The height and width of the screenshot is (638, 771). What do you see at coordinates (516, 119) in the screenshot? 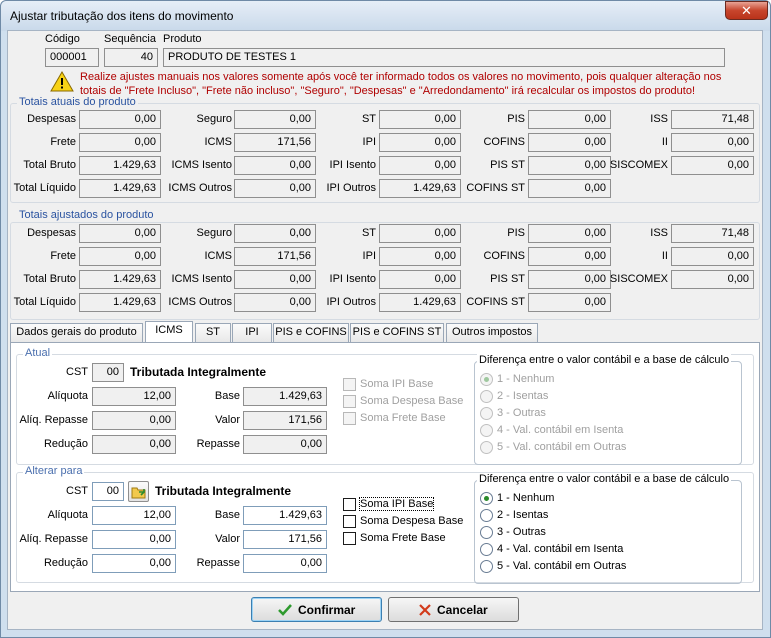
I see `totais-atuais-pis-label: PIS` at bounding box center [516, 119].